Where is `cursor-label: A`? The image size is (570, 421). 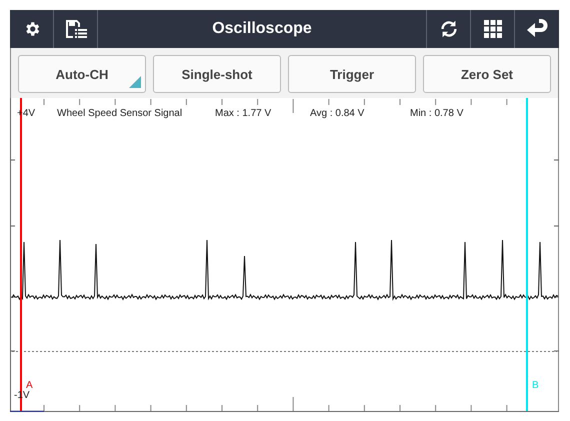
cursor-label: A is located at coordinates (29, 385).